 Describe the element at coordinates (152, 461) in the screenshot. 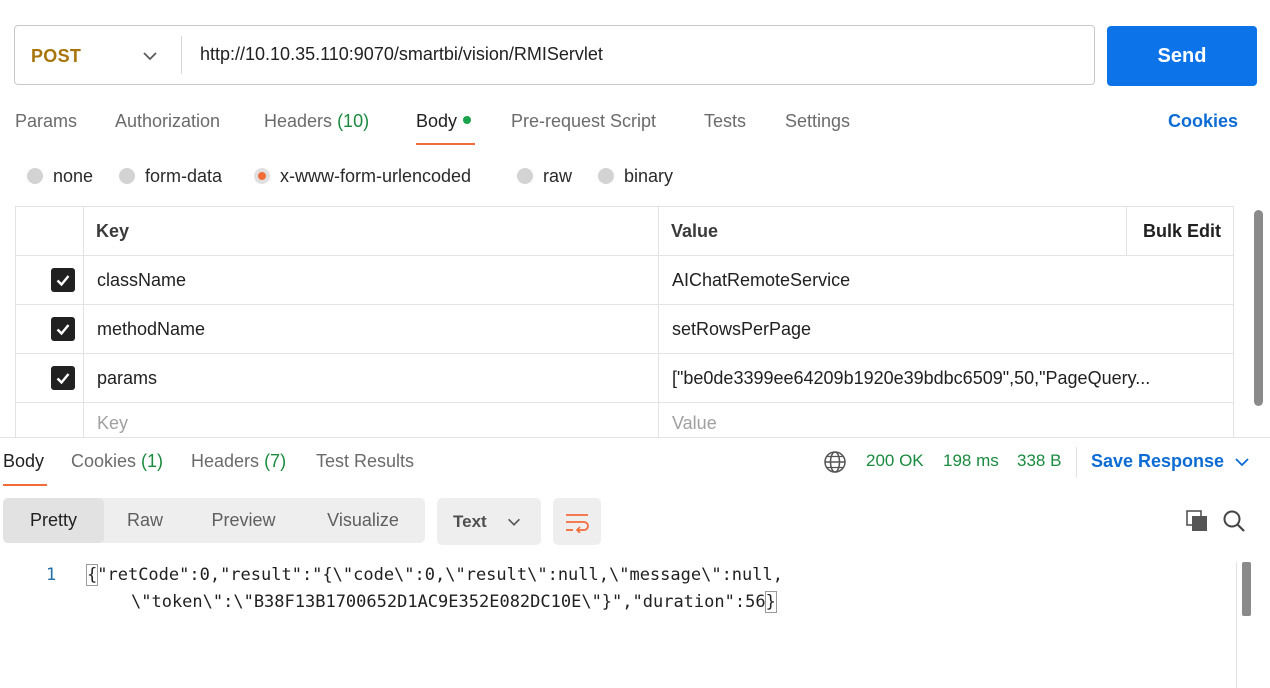

I see `response-tab-cookies-count: (1)` at that location.